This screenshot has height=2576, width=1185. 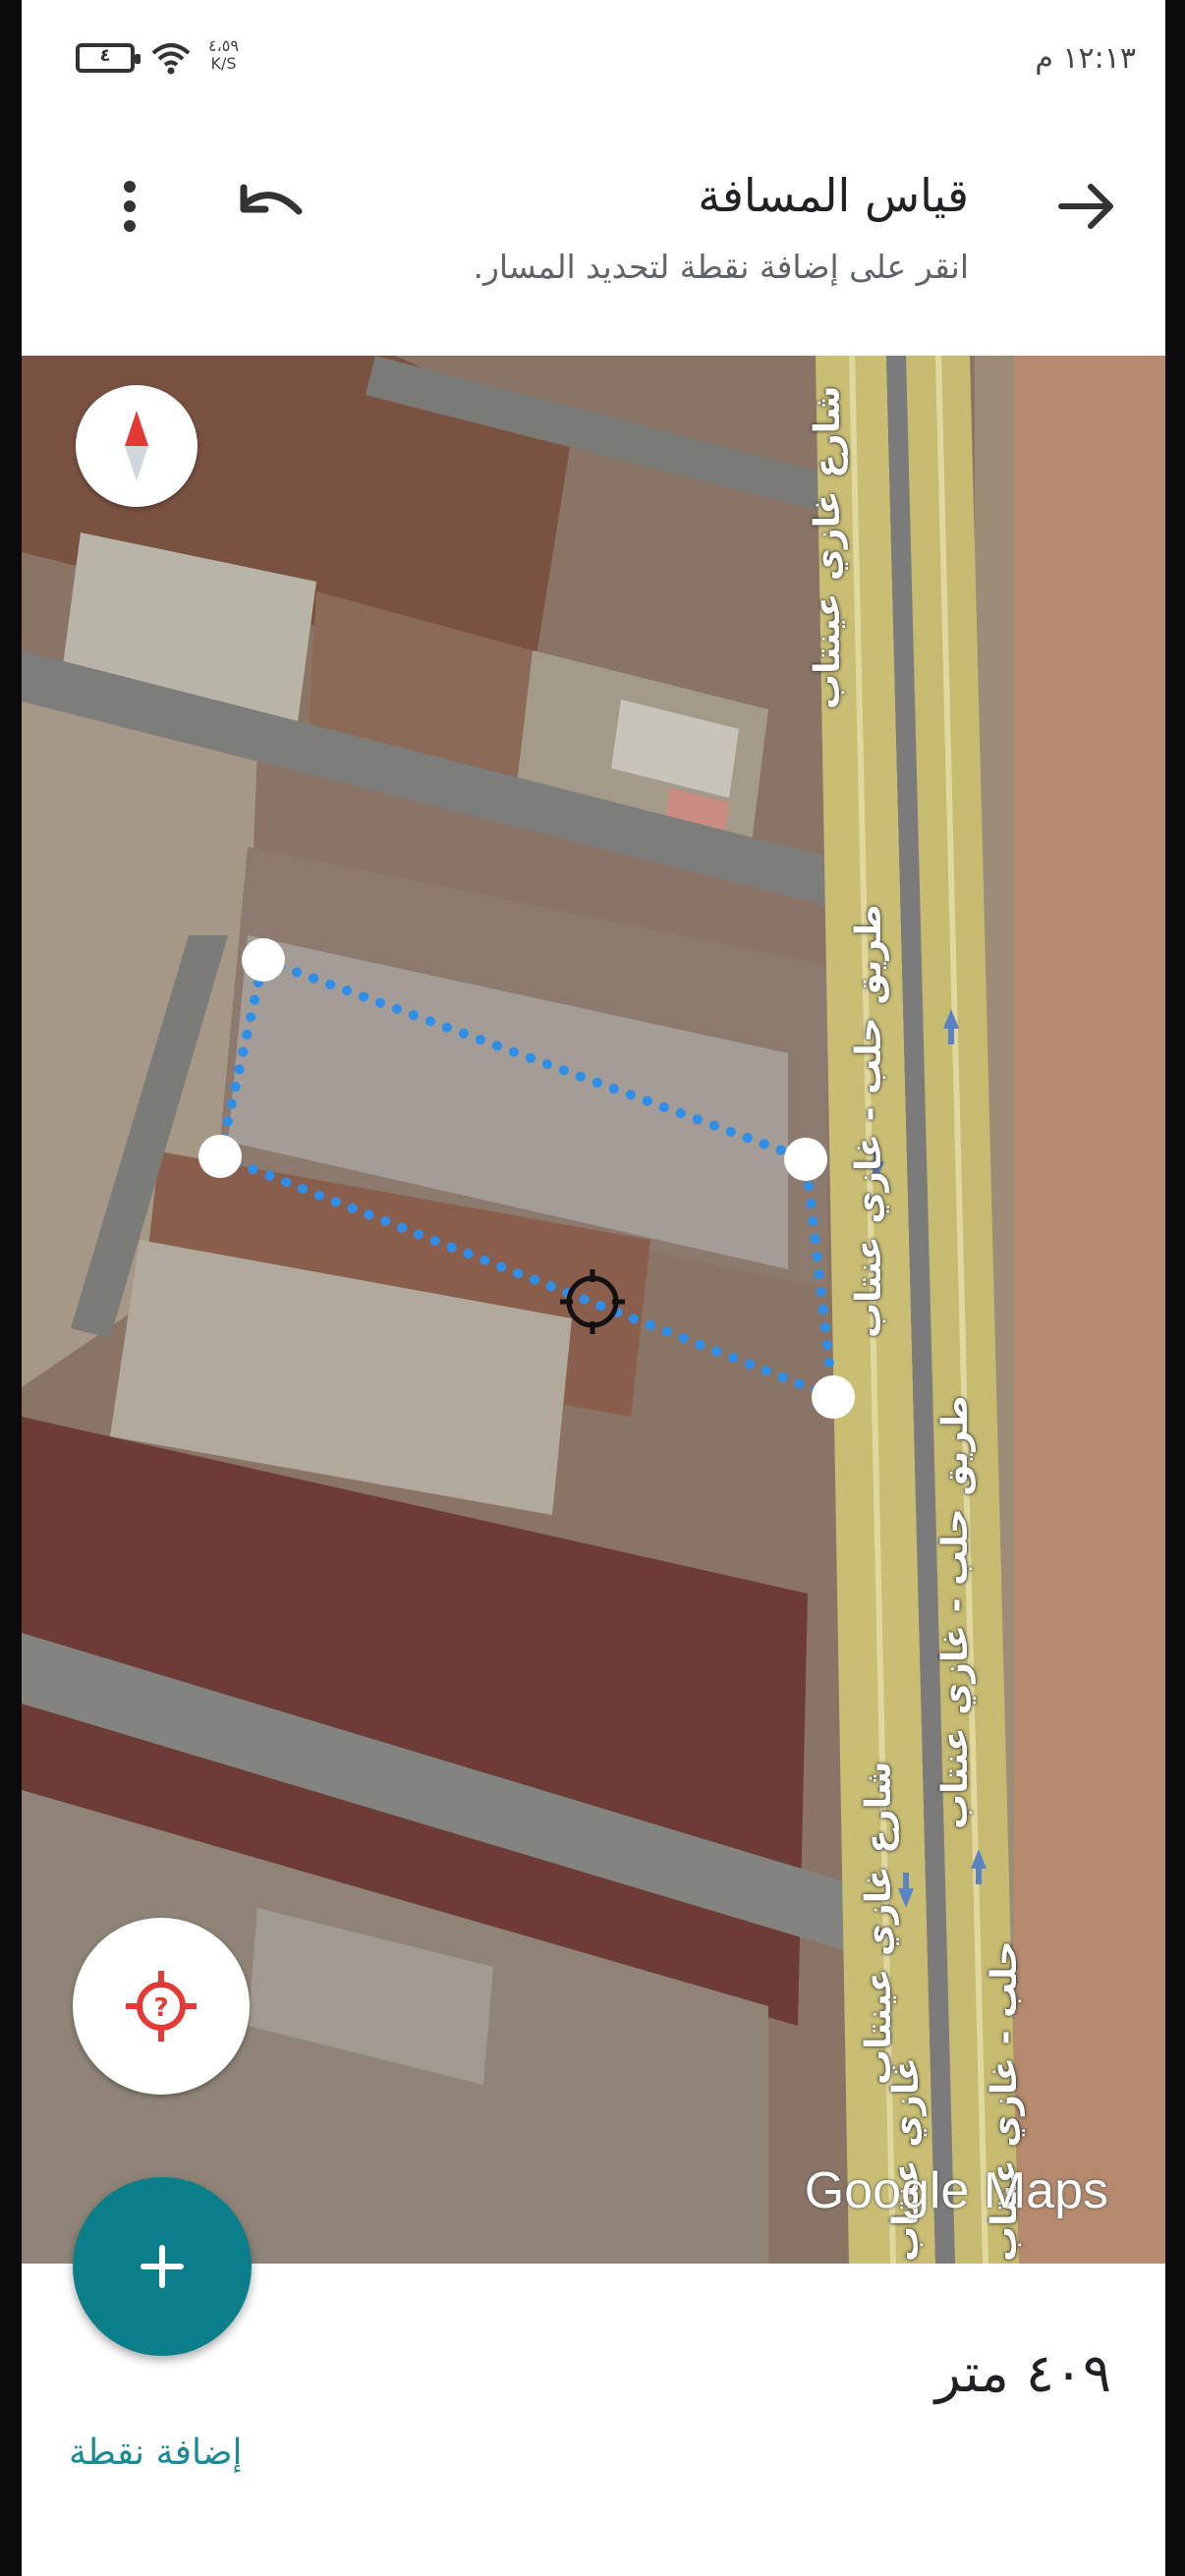 I want to click on more-options-button, so click(x=130, y=206).